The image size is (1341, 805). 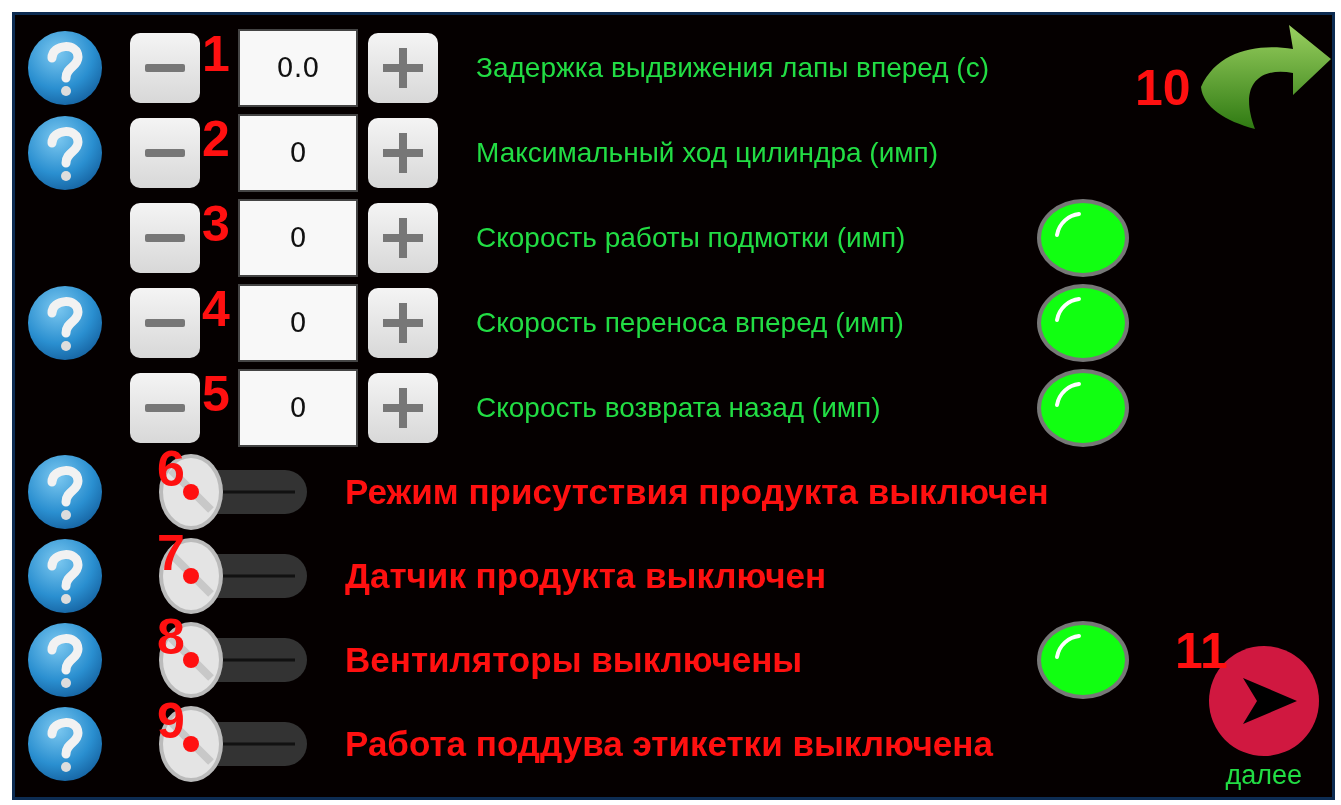 What do you see at coordinates (298, 67) in the screenshot?
I see `number-field: 0.0` at bounding box center [298, 67].